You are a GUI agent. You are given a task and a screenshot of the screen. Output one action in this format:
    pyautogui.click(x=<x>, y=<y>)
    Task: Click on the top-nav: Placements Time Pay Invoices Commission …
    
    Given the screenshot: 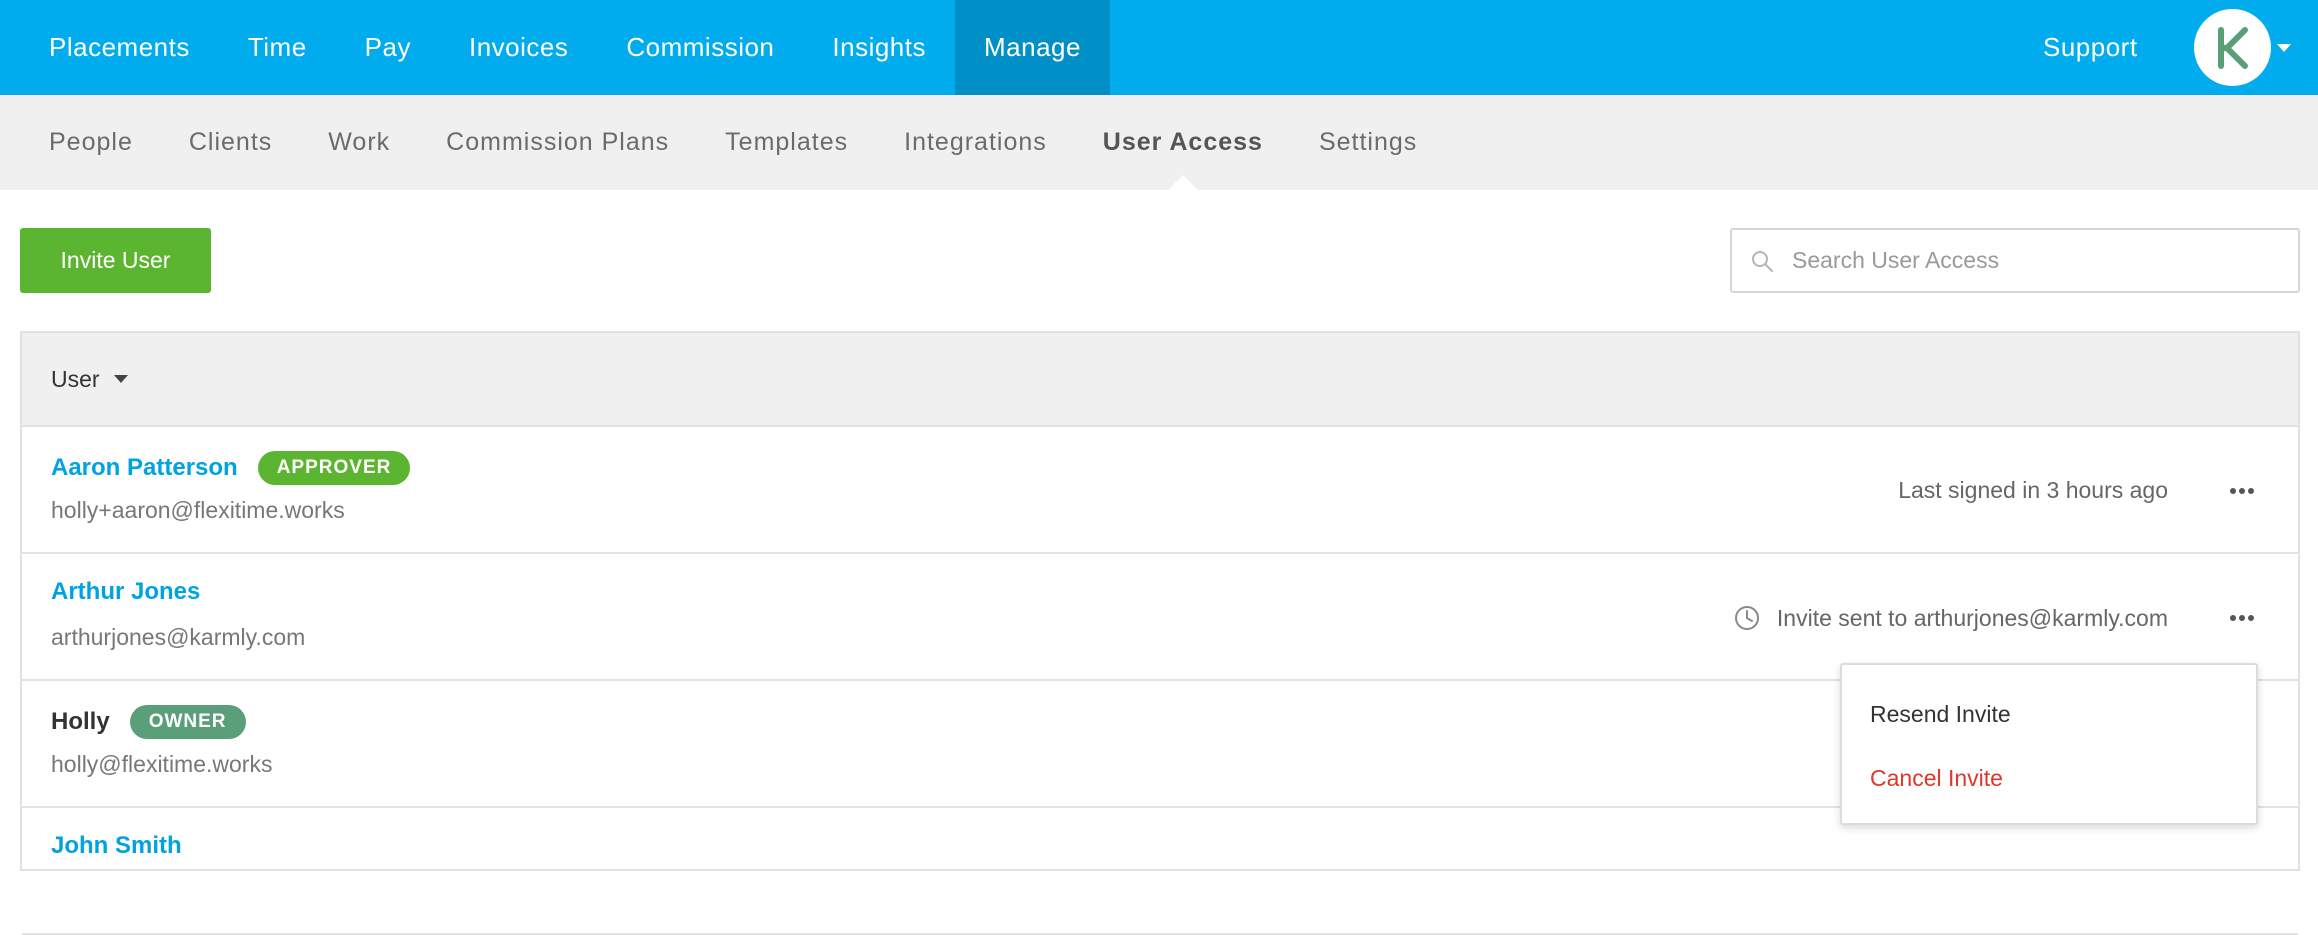 What is the action you would take?
    pyautogui.click(x=1159, y=47)
    